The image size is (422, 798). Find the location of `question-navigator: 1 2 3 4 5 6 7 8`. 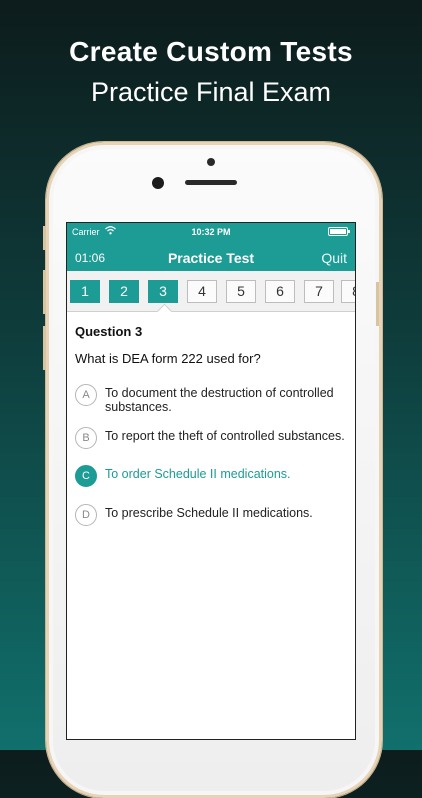

question-navigator: 1 2 3 4 5 6 7 8 is located at coordinates (211, 291).